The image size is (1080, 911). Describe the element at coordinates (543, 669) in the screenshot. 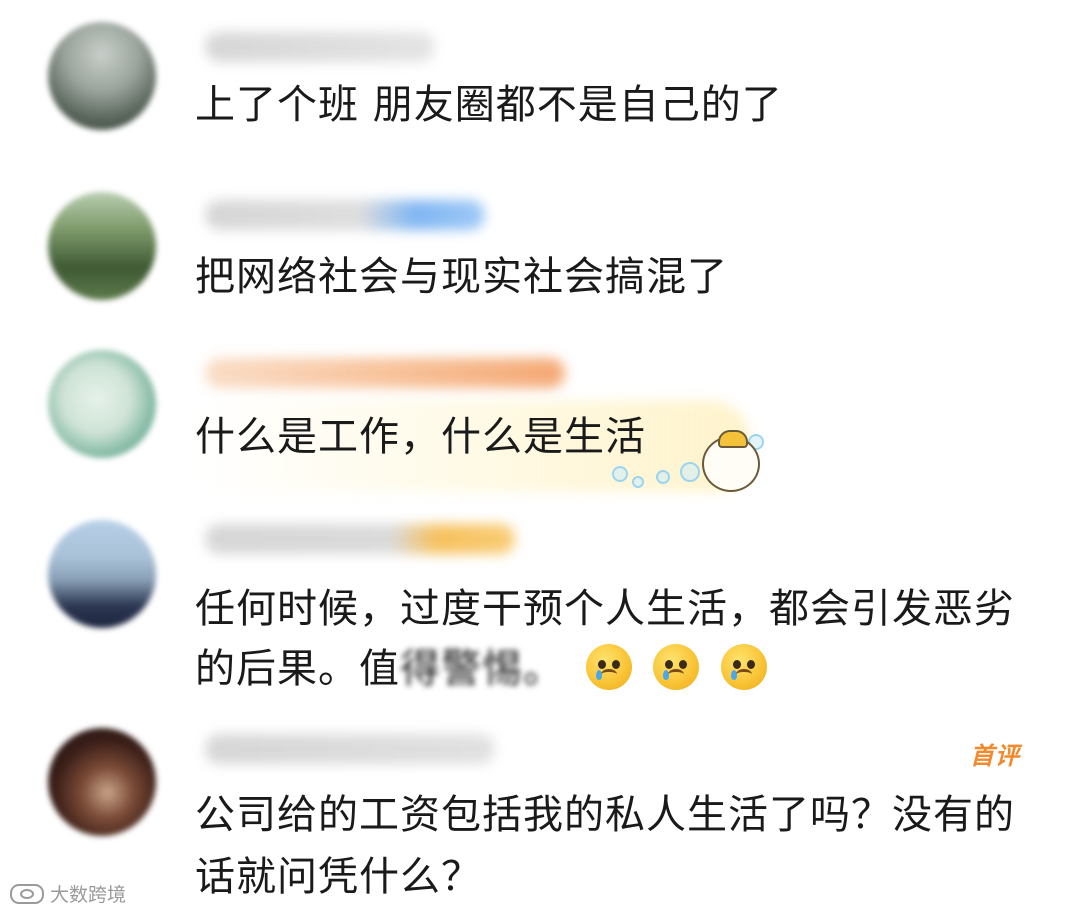

I see `text-tail: 。` at that location.